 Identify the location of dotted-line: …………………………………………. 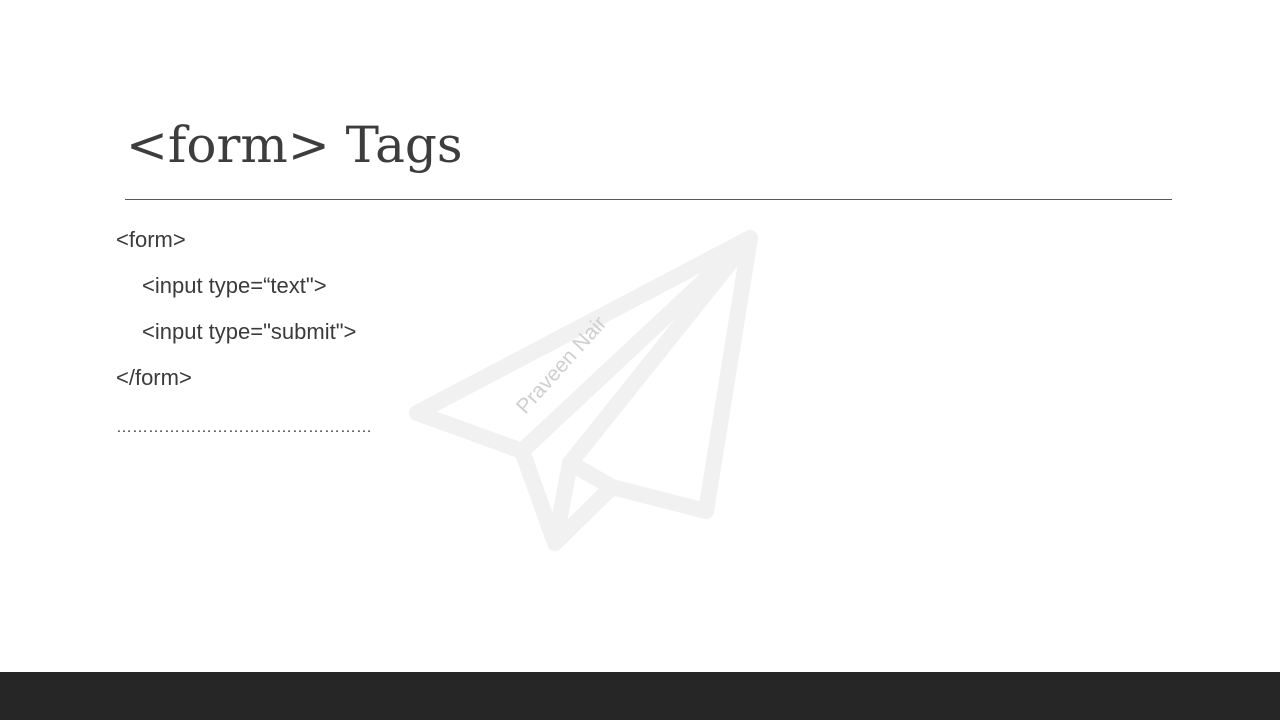
(244, 427).